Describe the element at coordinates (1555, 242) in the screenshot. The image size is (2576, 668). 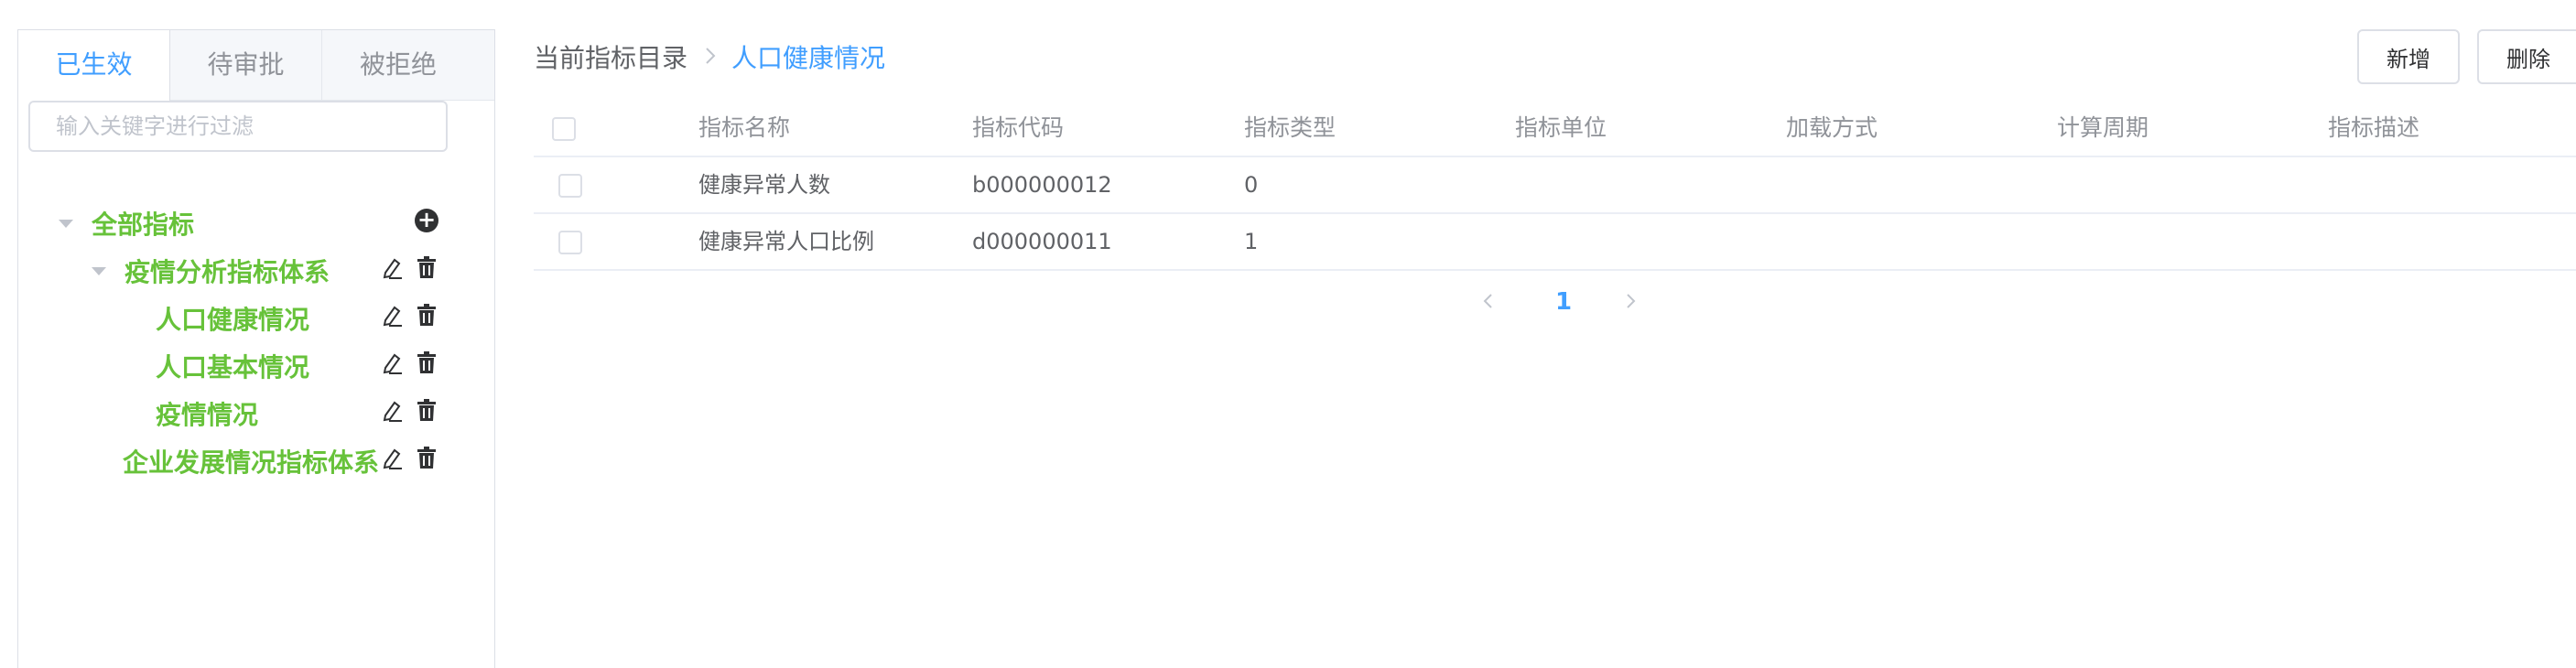
I see `table-row: 健康异常人口比例 d000000011 1` at that location.